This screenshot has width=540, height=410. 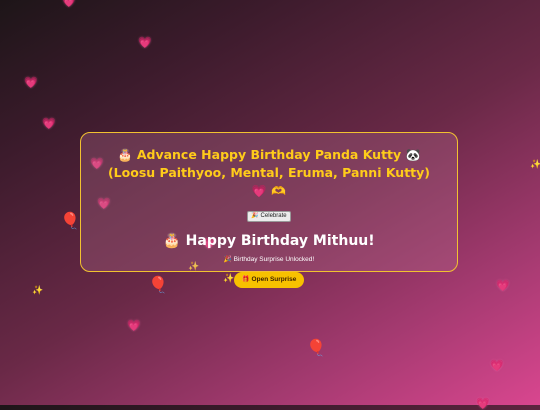 What do you see at coordinates (269, 216) in the screenshot?
I see `celebrate-button: 🎉 Celebrate` at bounding box center [269, 216].